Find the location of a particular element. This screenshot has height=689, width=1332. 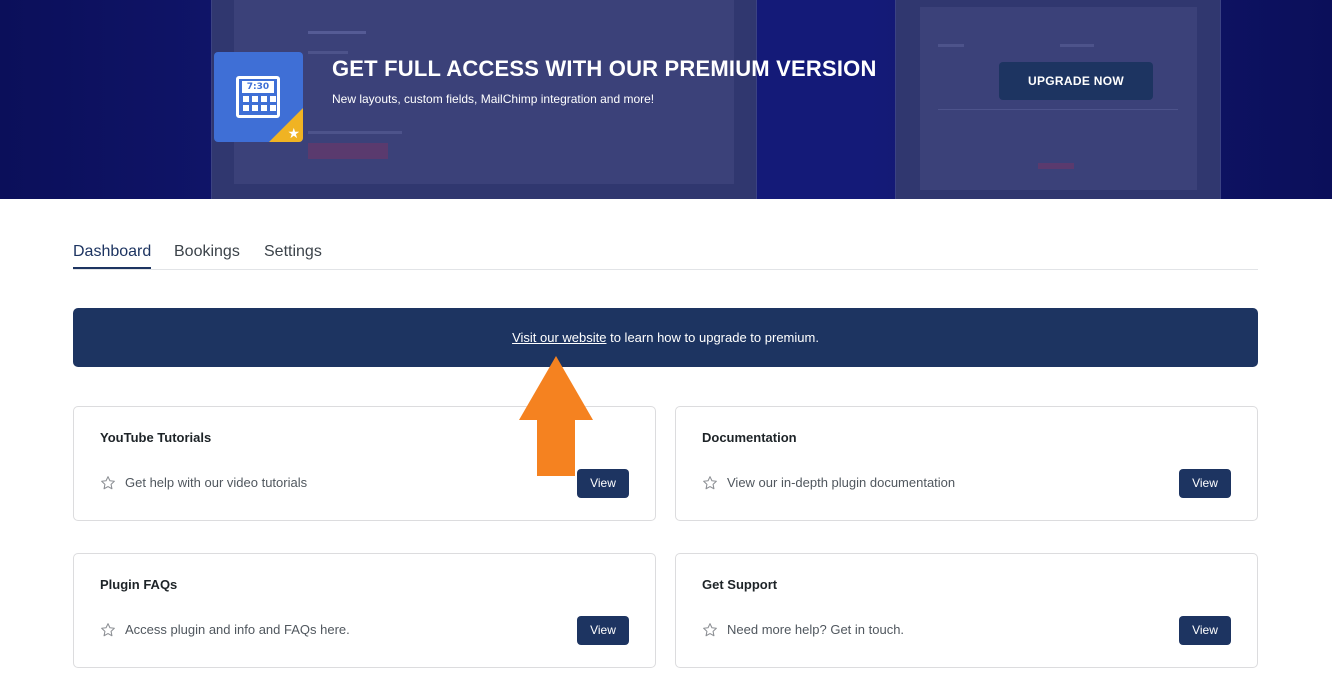

view-support-button: View is located at coordinates (1205, 630).